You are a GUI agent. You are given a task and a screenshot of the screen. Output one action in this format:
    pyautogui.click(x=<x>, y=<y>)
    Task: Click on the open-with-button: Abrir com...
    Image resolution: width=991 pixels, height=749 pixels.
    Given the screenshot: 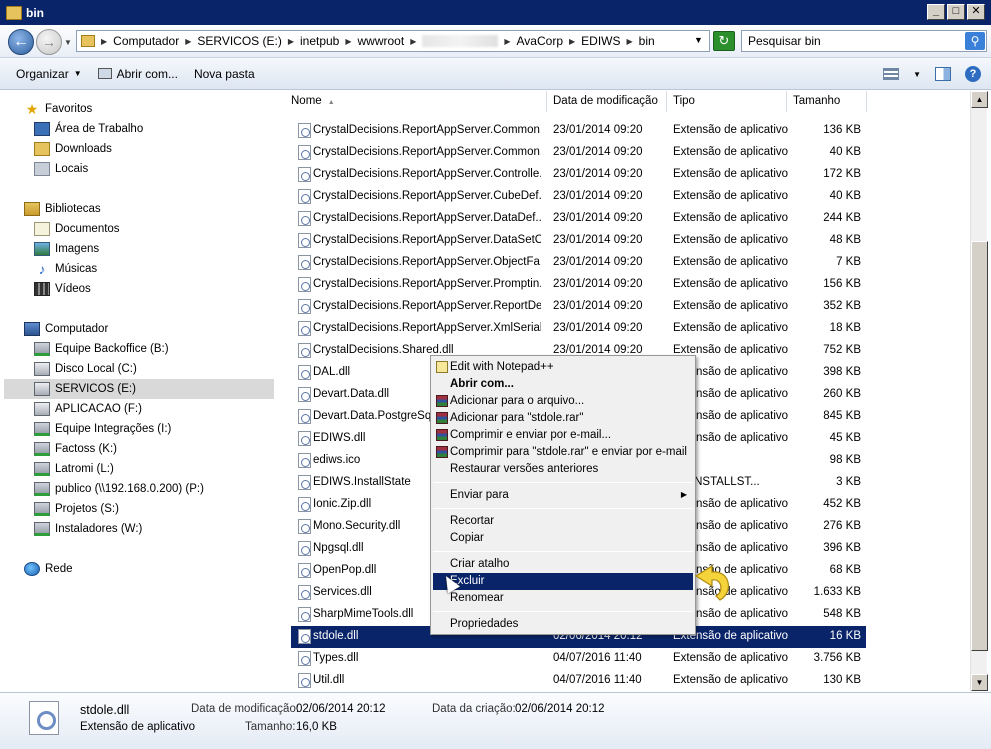 What is the action you would take?
    pyautogui.click(x=138, y=74)
    